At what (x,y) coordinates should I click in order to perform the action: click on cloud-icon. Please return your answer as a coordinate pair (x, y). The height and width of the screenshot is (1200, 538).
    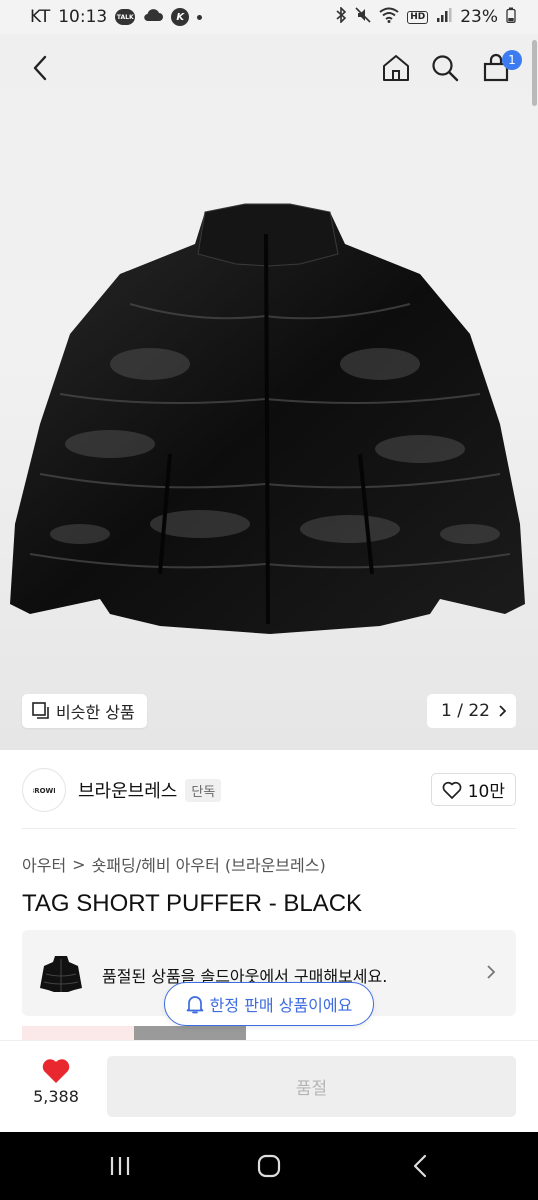
    Looking at the image, I should click on (153, 17).